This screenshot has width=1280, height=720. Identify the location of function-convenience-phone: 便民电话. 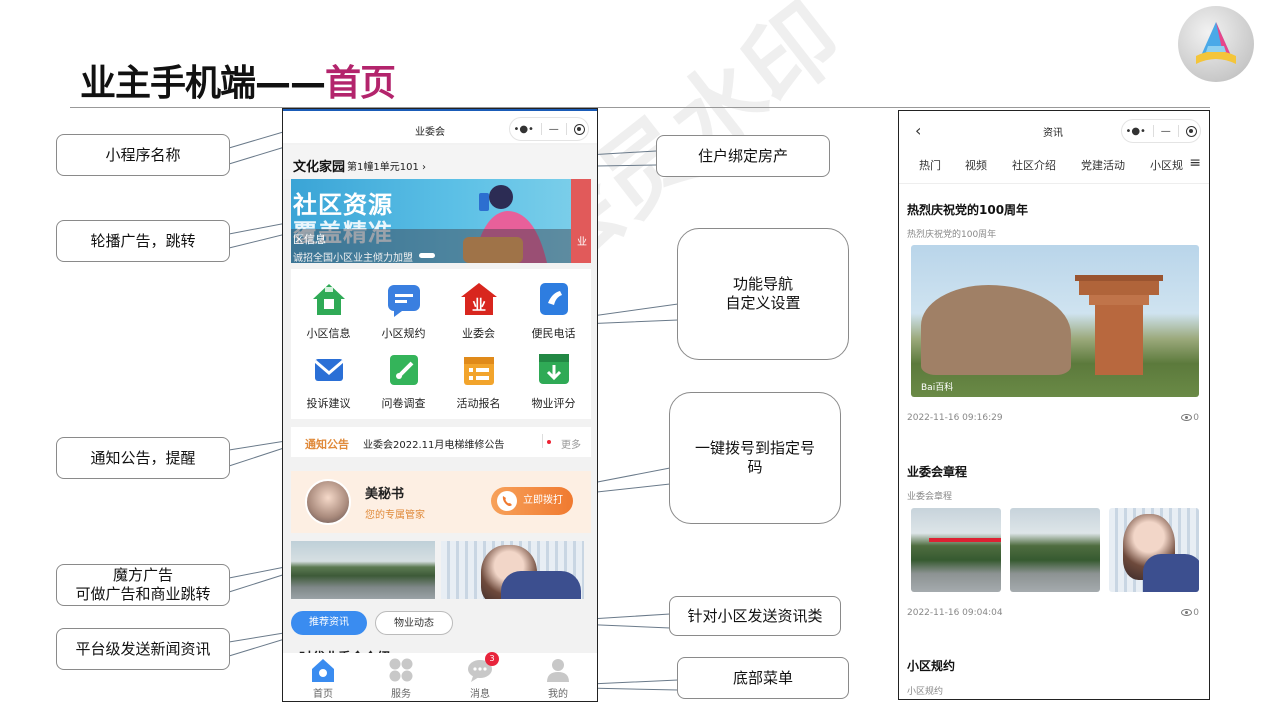
(553, 310).